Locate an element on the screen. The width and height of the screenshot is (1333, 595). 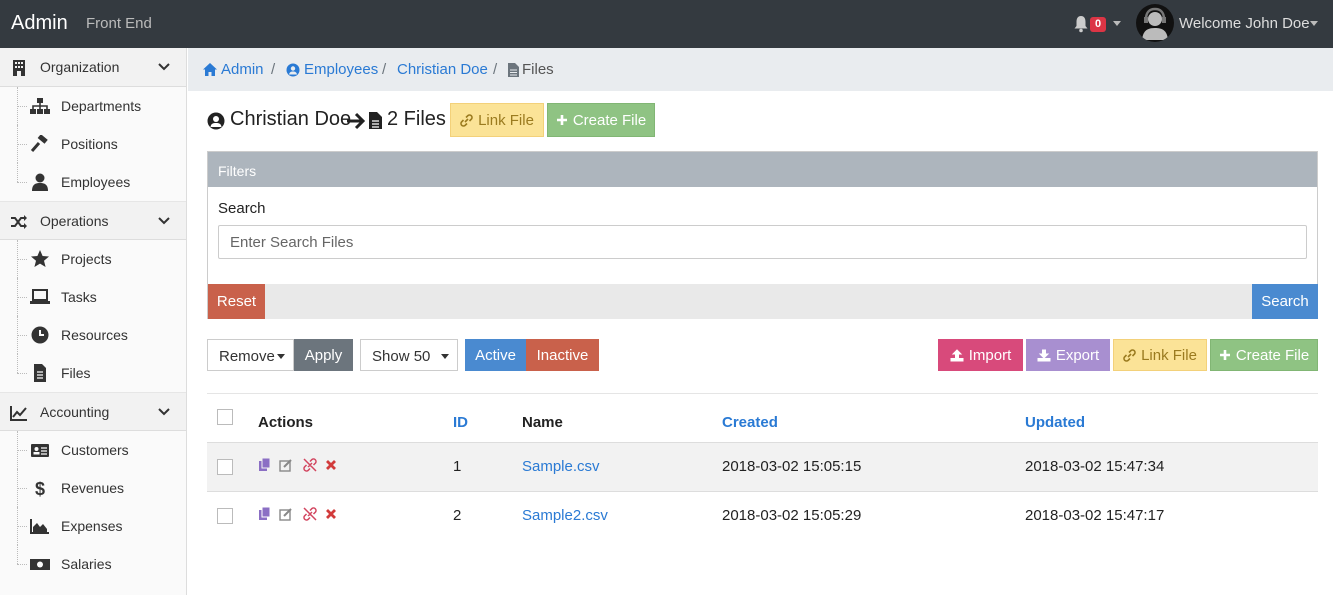
money-icon is located at coordinates (40, 564).